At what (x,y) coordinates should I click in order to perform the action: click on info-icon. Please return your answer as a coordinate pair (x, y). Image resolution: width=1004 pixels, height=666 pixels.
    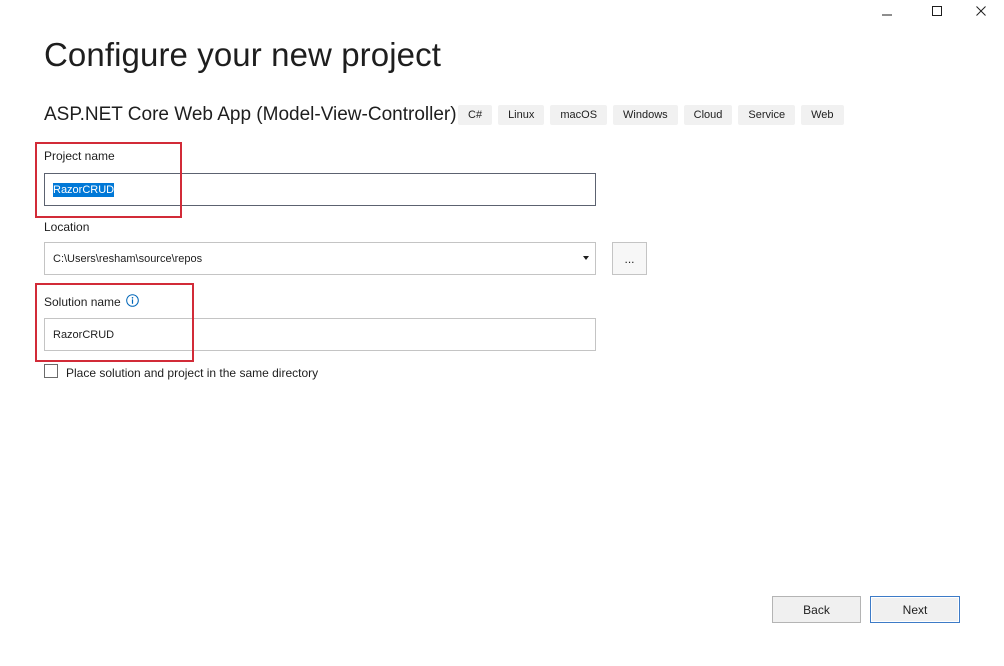
    Looking at the image, I should click on (132, 300).